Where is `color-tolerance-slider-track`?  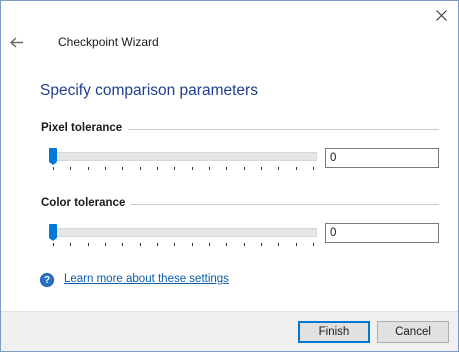 color-tolerance-slider-track is located at coordinates (183, 232).